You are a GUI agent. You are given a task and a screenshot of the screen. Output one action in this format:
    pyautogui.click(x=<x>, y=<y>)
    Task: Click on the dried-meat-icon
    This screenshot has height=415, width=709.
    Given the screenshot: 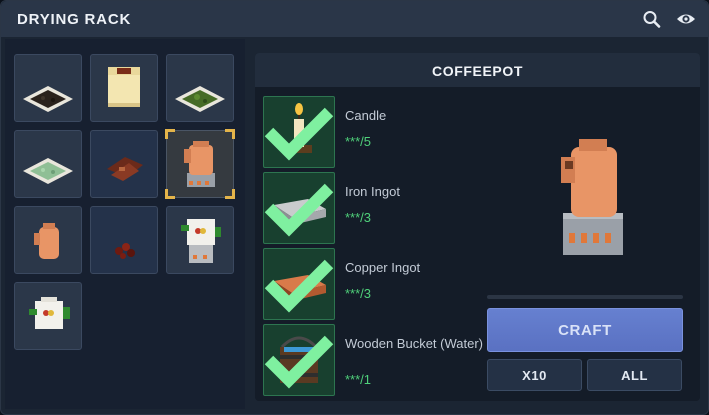 What is the action you would take?
    pyautogui.click(x=125, y=169)
    